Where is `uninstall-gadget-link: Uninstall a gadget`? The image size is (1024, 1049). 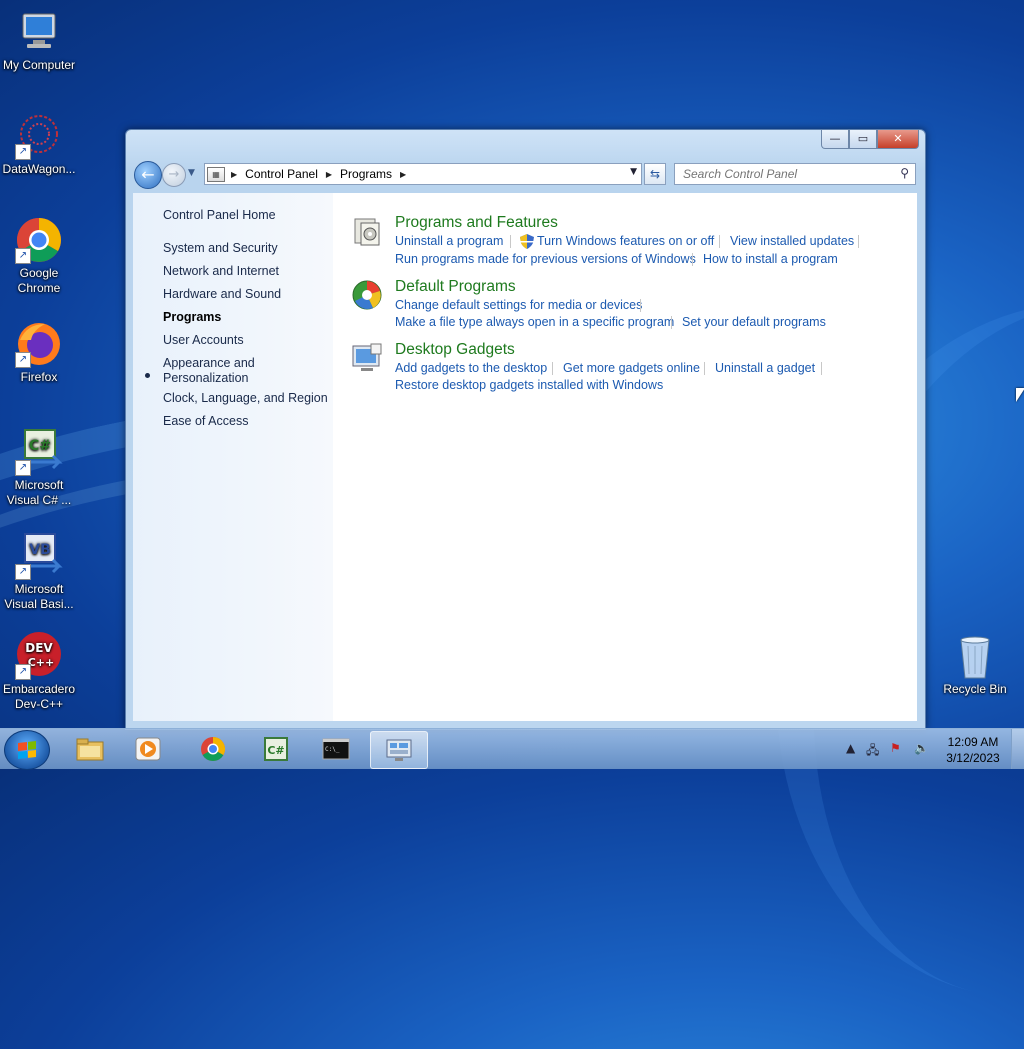
uninstall-gadget-link: Uninstall a gadget is located at coordinates (765, 368).